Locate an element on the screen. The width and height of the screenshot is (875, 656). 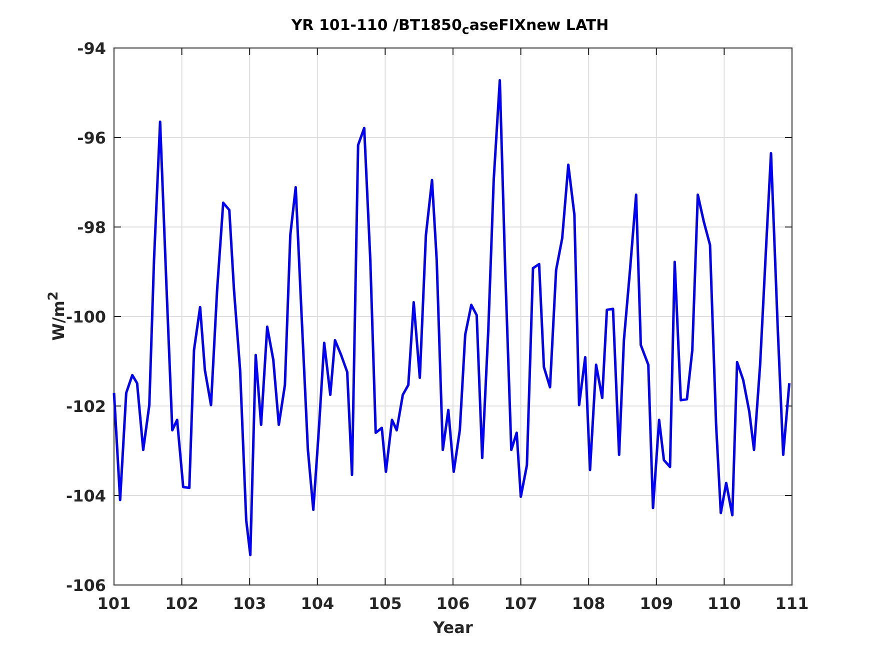
tick-label: 101 is located at coordinates (114, 603).